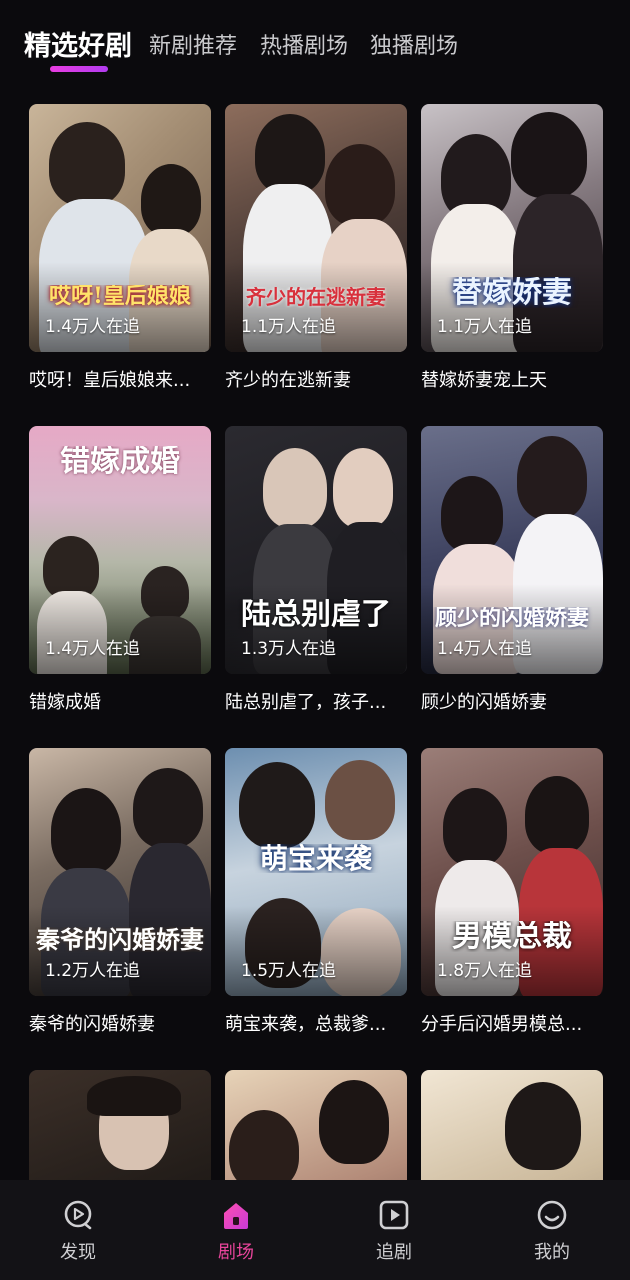  I want to click on nav-label: 我的, so click(552, 1252).